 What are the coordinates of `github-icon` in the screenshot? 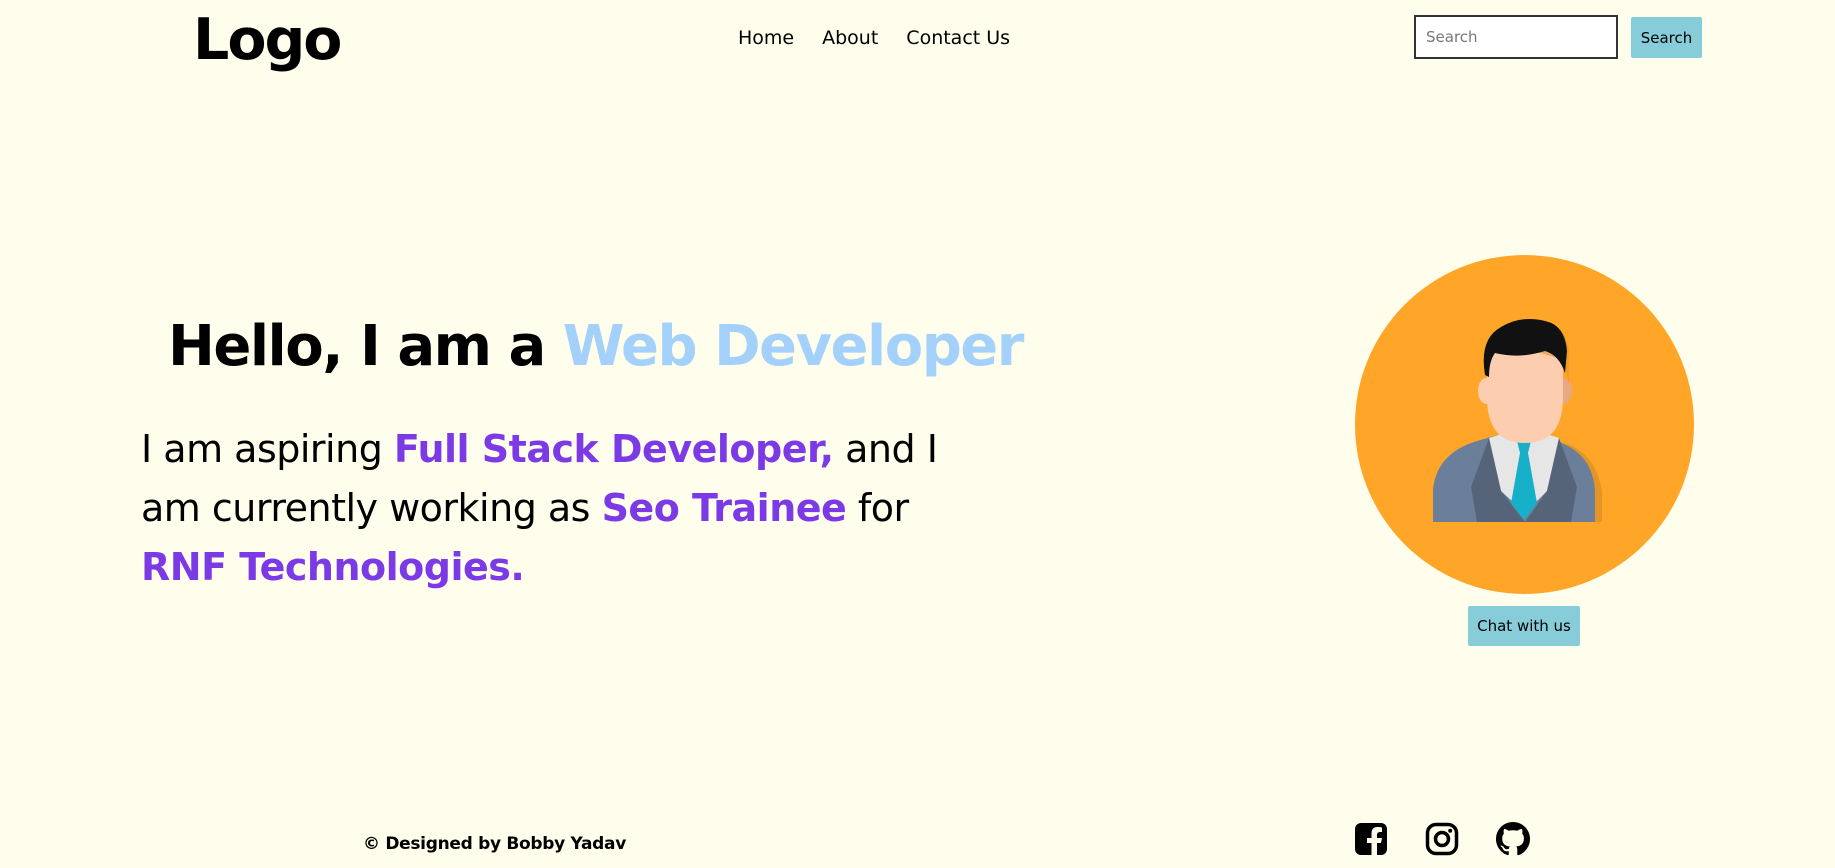 It's located at (1513, 839).